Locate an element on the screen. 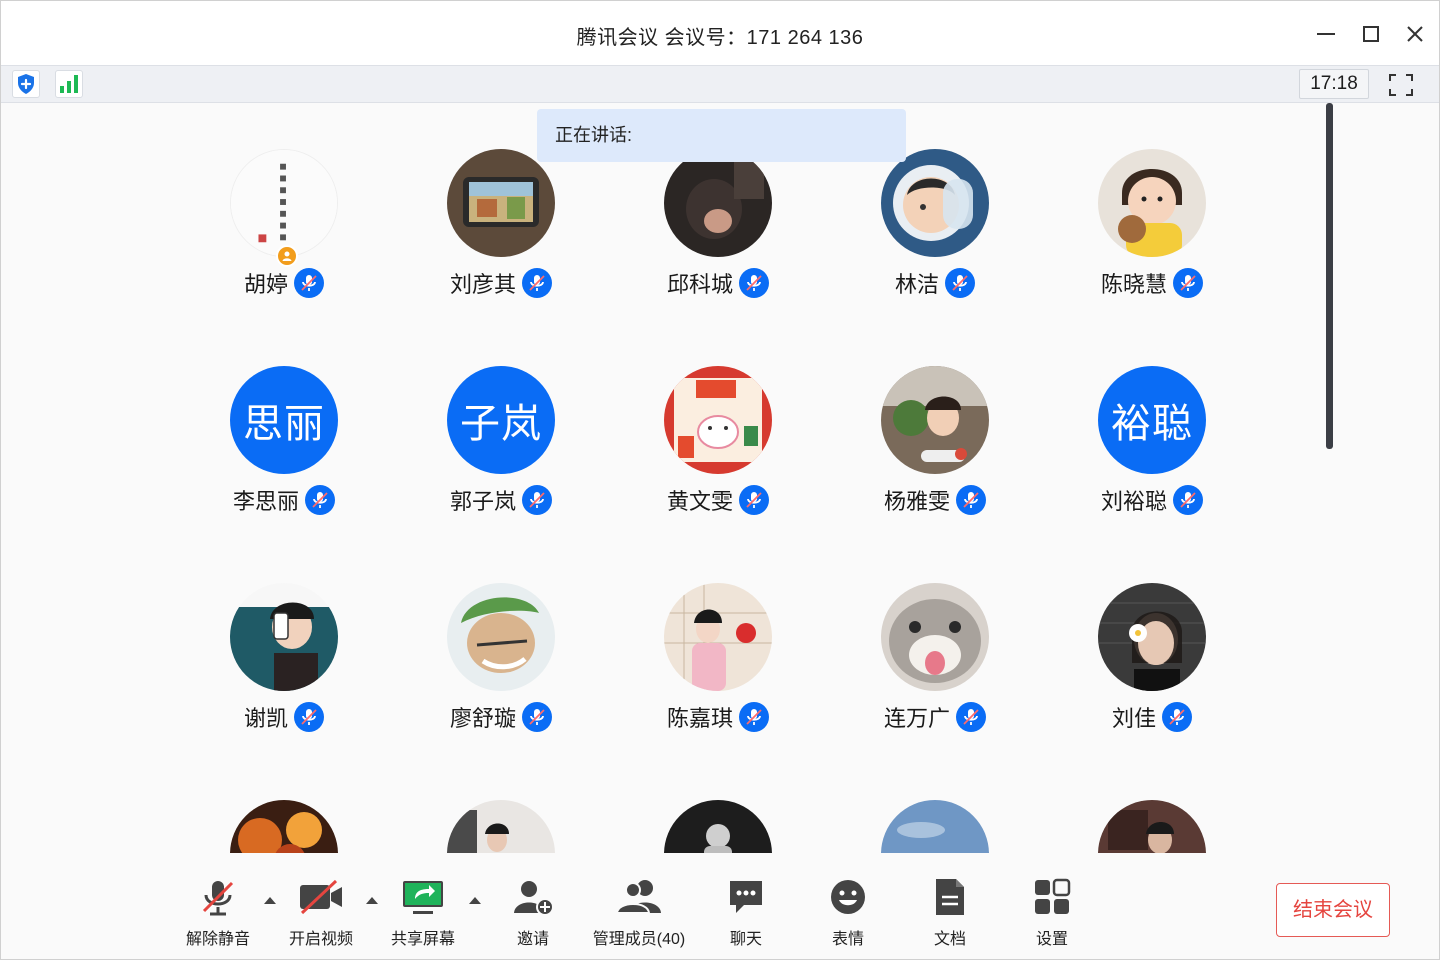 The image size is (1440, 960). chat-label: 聊天 is located at coordinates (745, 939).